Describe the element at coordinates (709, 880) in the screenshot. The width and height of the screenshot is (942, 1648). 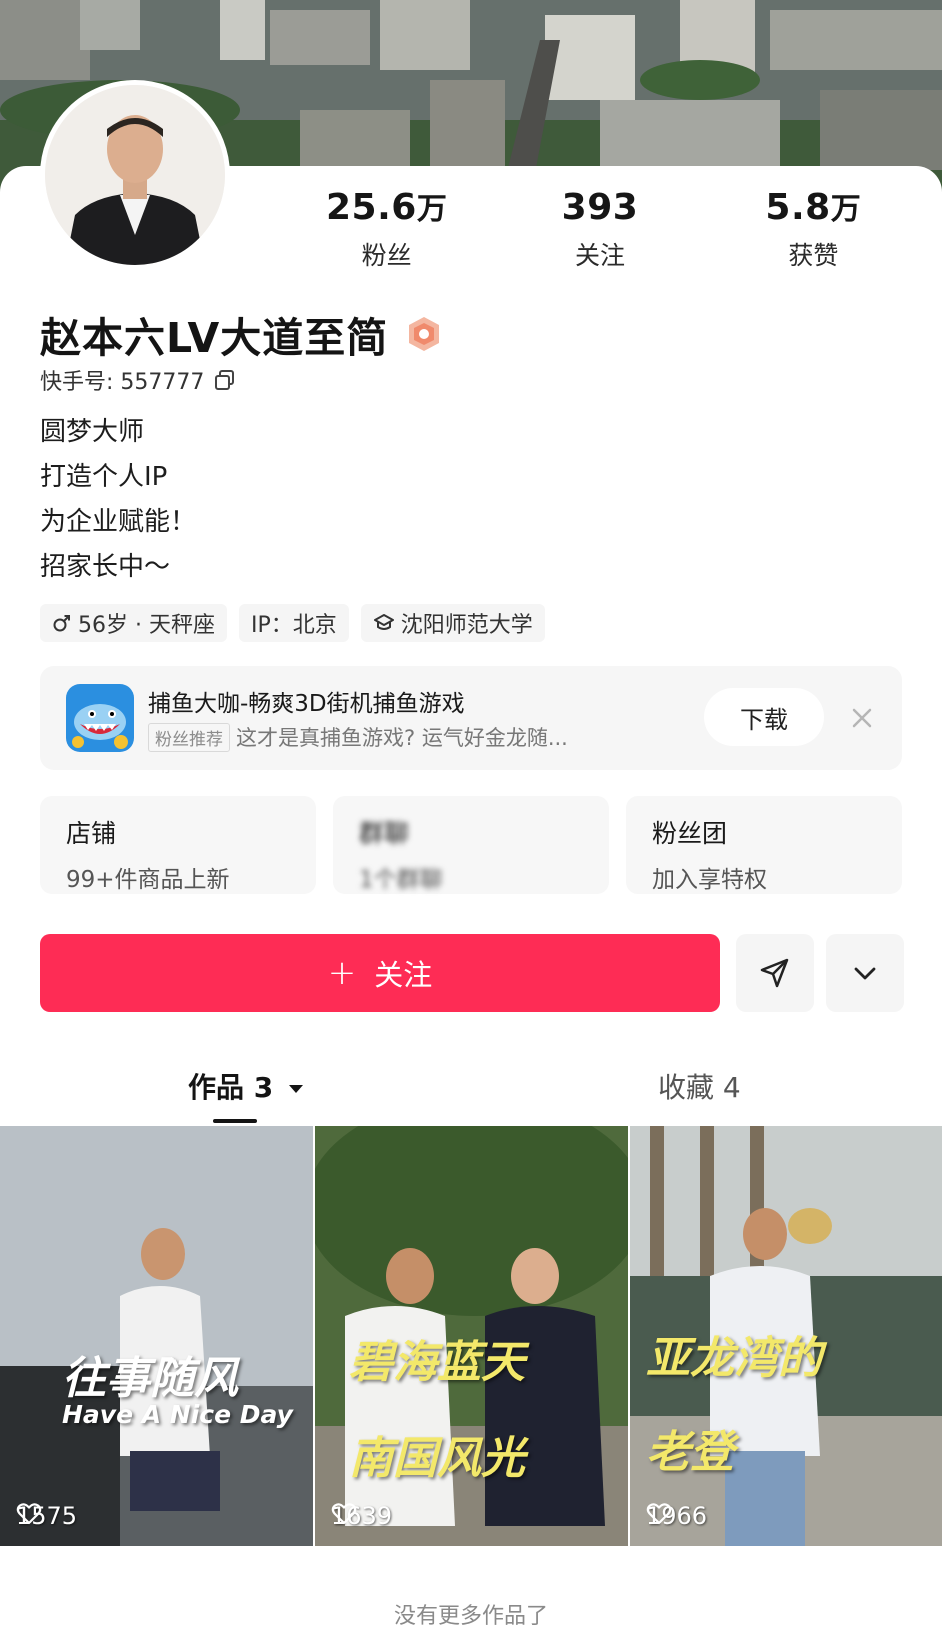
I see `feature-subtitle: 加入享特权` at that location.